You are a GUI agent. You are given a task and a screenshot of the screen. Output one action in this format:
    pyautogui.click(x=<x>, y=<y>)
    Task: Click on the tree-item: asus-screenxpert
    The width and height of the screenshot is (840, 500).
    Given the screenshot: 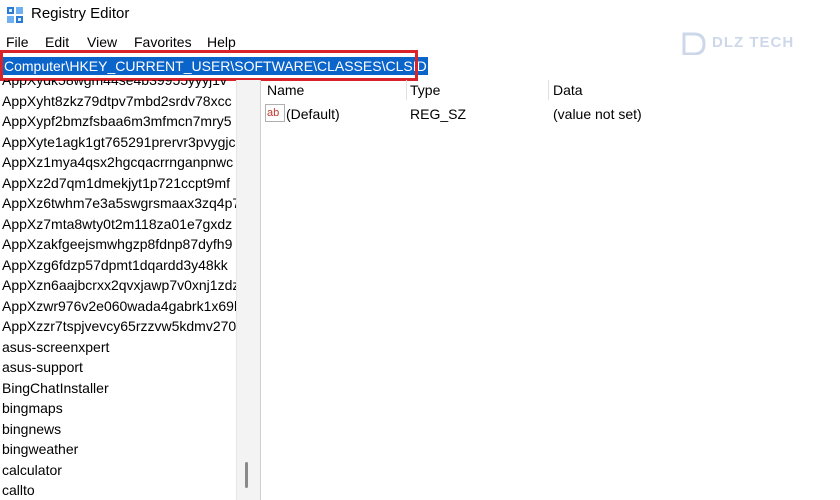 What is the action you would take?
    pyautogui.click(x=55, y=347)
    